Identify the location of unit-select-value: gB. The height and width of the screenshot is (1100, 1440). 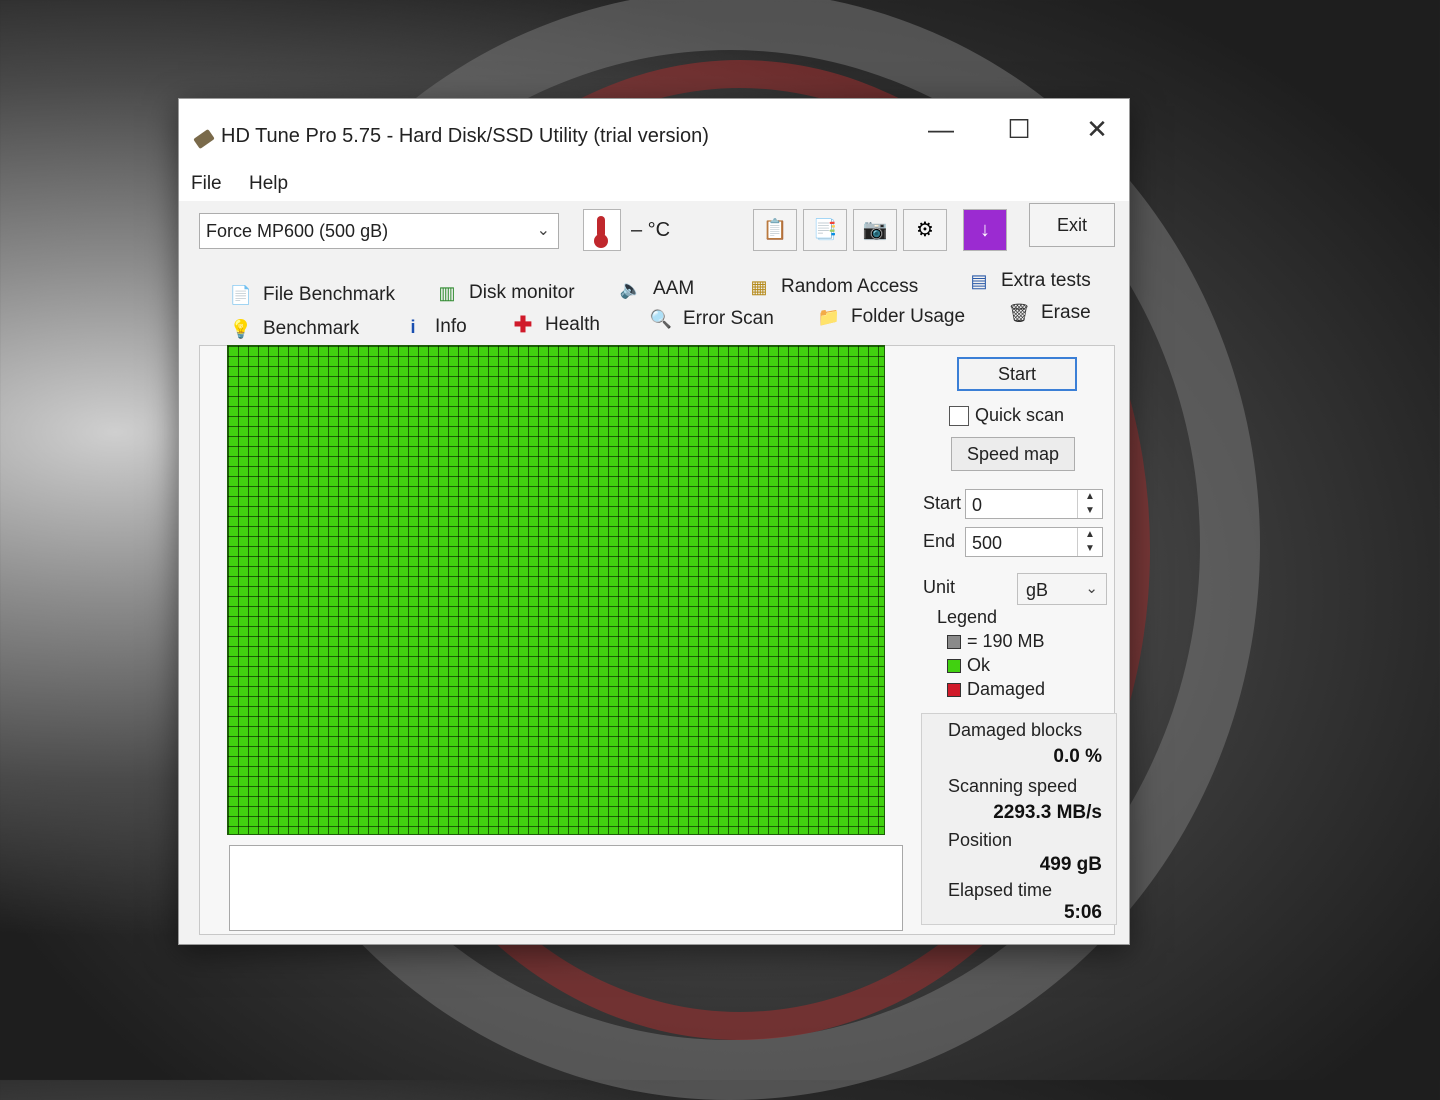
(1037, 590).